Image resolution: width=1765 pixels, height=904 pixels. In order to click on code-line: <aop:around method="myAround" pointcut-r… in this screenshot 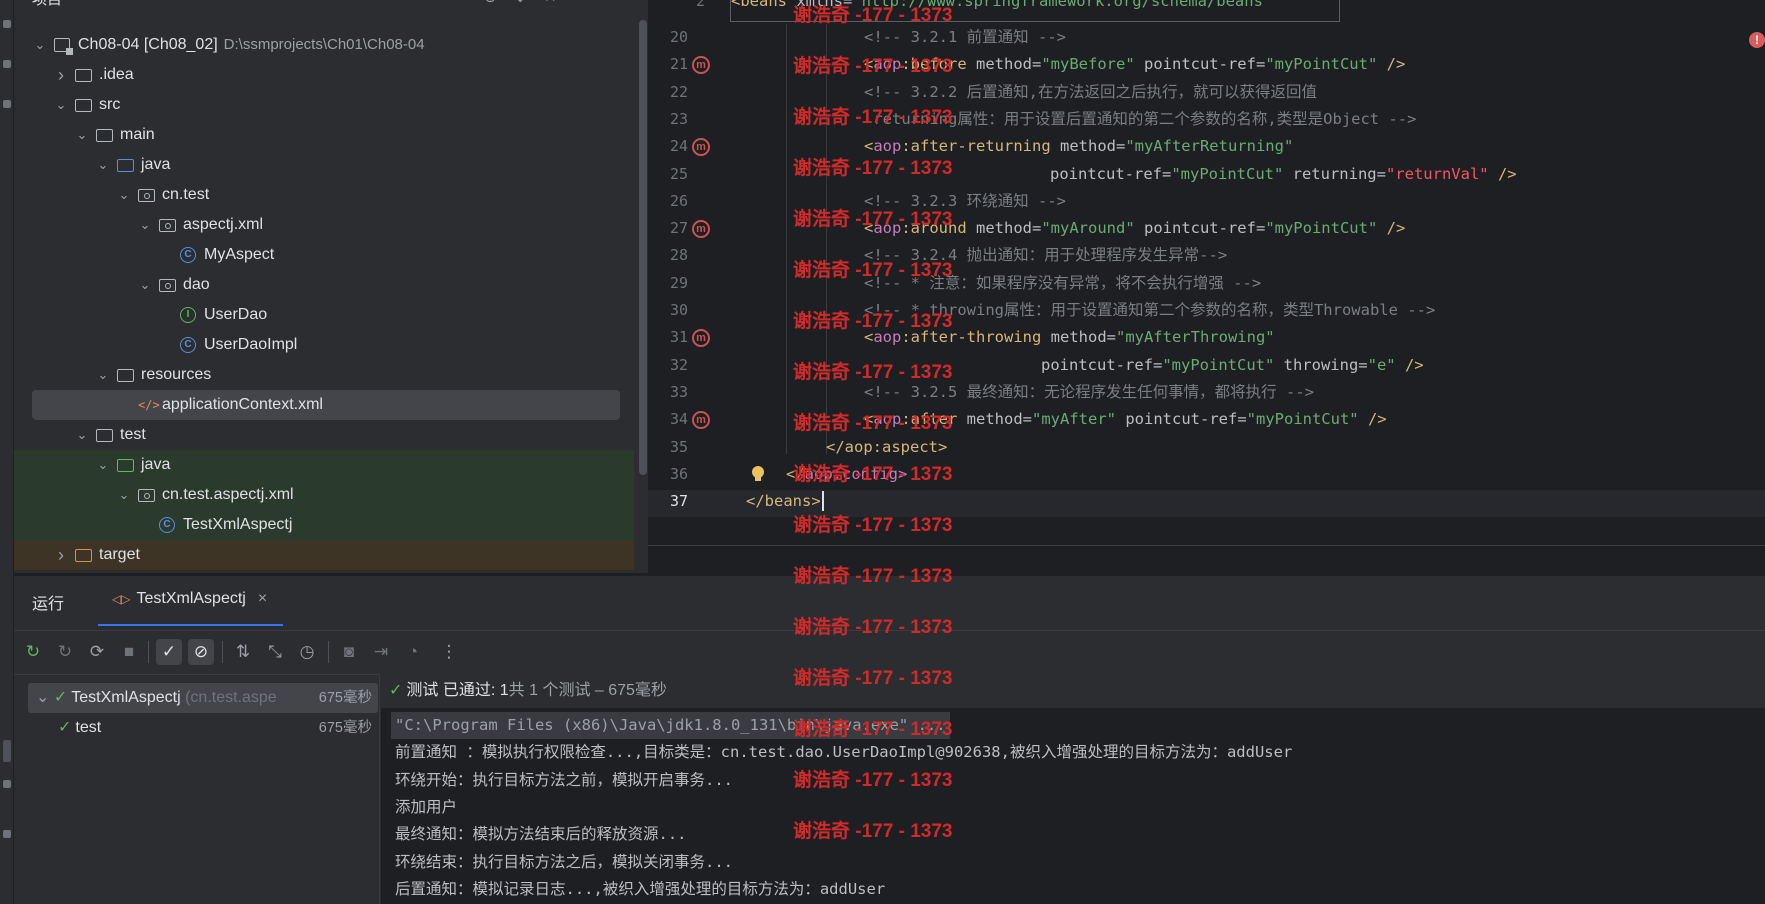, I will do `click(1134, 228)`.